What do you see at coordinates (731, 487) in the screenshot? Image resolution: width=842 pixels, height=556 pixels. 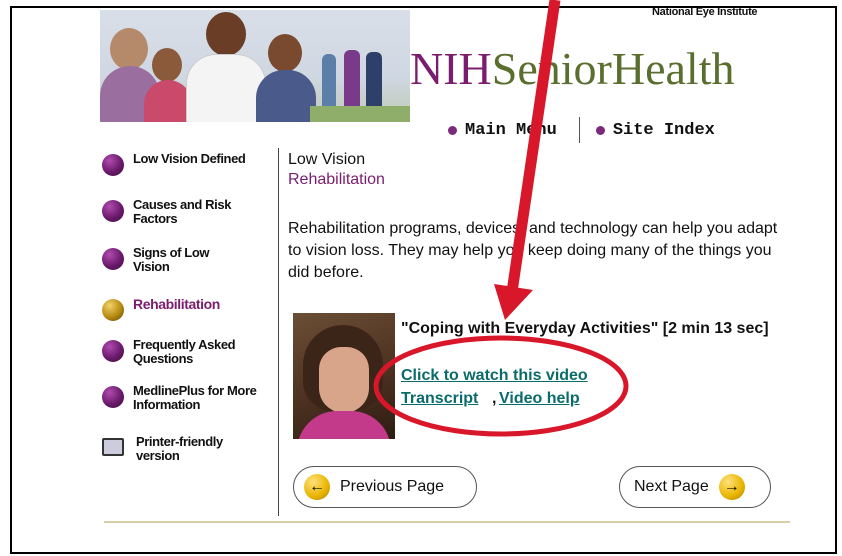 I see `arrow-right-icon: →` at bounding box center [731, 487].